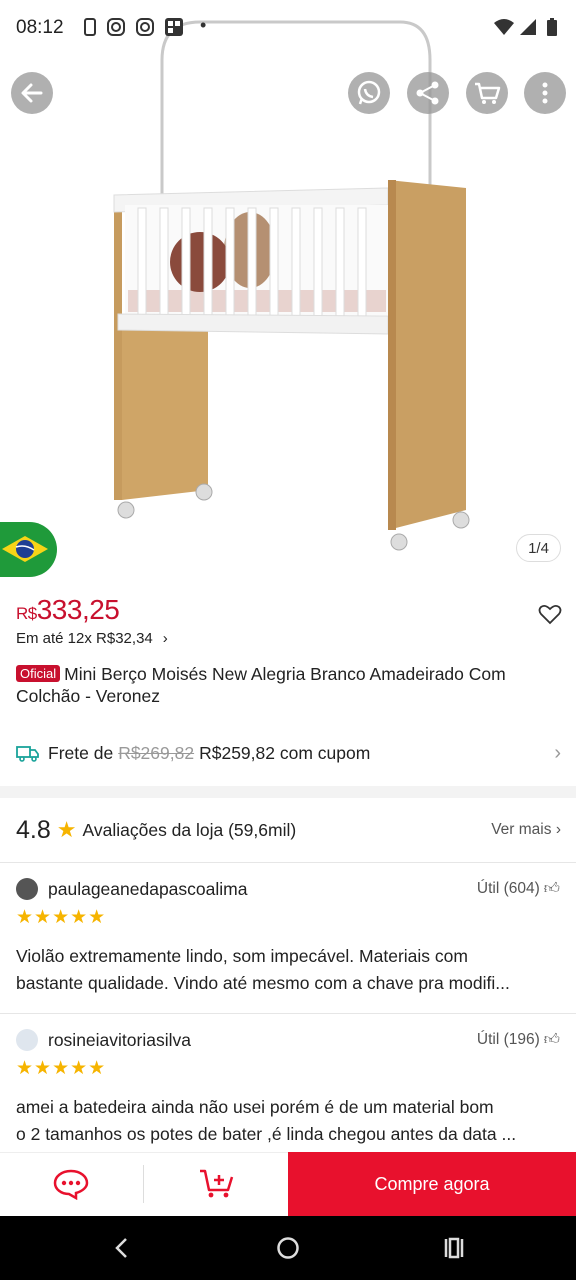 This screenshot has height=1280, width=576. I want to click on status-time: 08:12, so click(40, 27).